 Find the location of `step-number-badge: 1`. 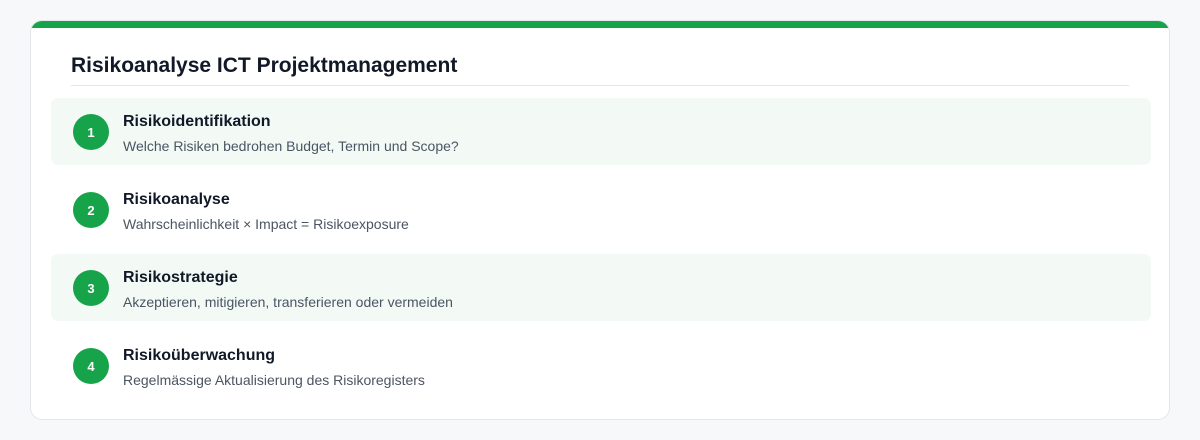

step-number-badge: 1 is located at coordinates (91, 132).